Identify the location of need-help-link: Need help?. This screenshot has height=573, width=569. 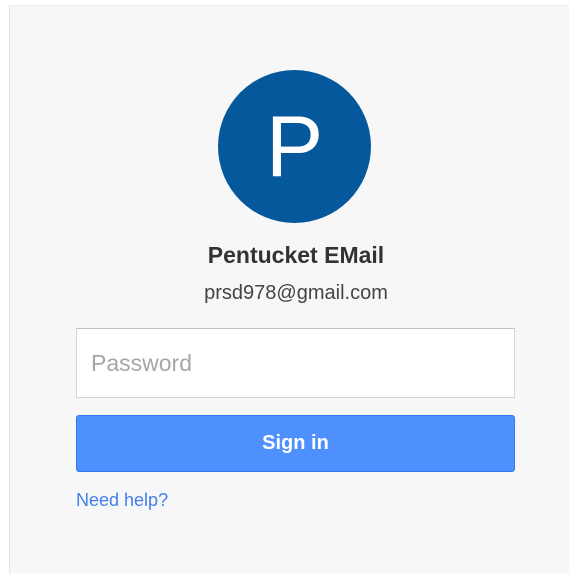
(122, 500).